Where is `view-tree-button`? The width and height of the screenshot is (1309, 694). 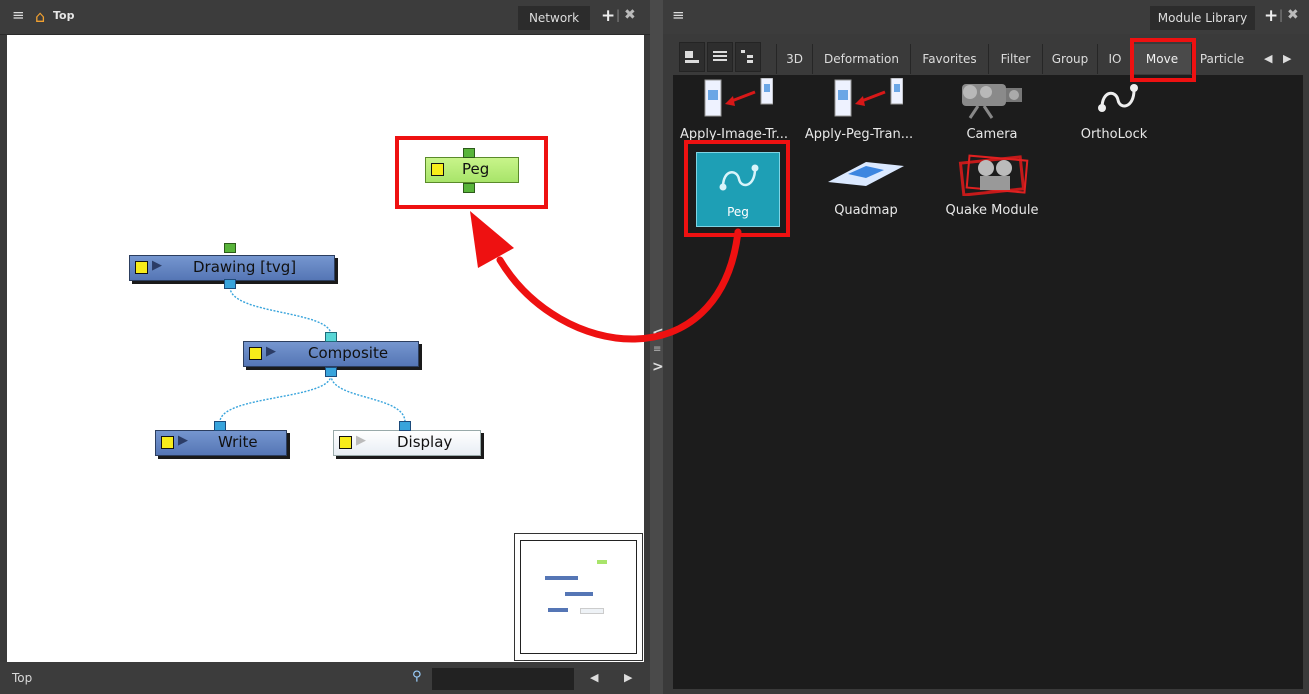 view-tree-button is located at coordinates (748, 57).